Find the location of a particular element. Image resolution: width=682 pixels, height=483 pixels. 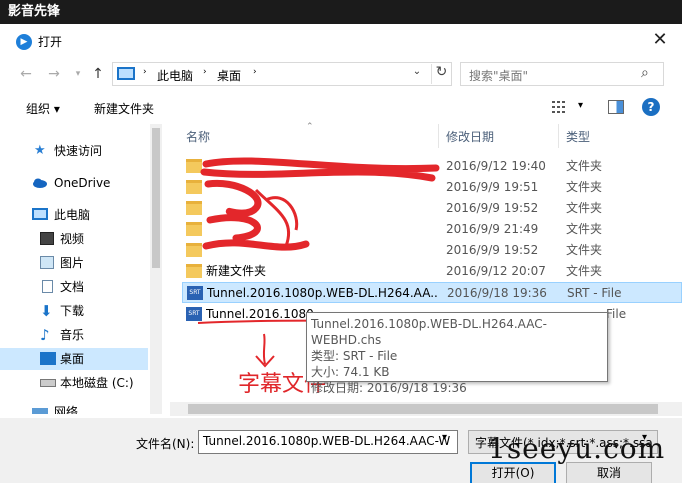

open-button: 打开(O) is located at coordinates (513, 472).